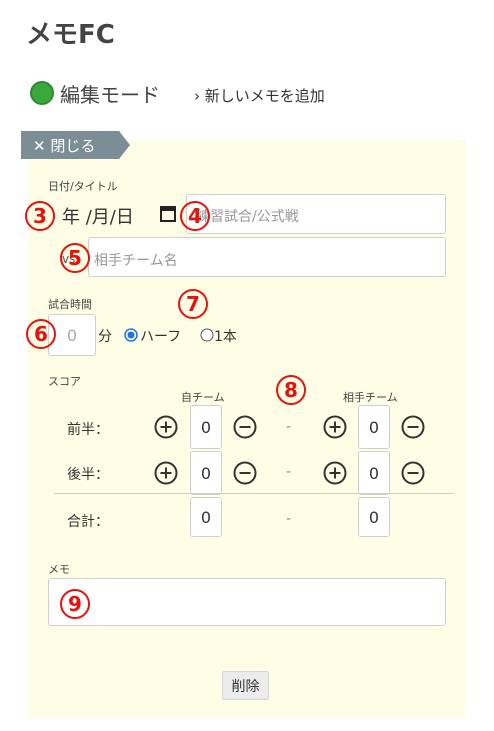  I want to click on full-option-label: 1本, so click(225, 337).